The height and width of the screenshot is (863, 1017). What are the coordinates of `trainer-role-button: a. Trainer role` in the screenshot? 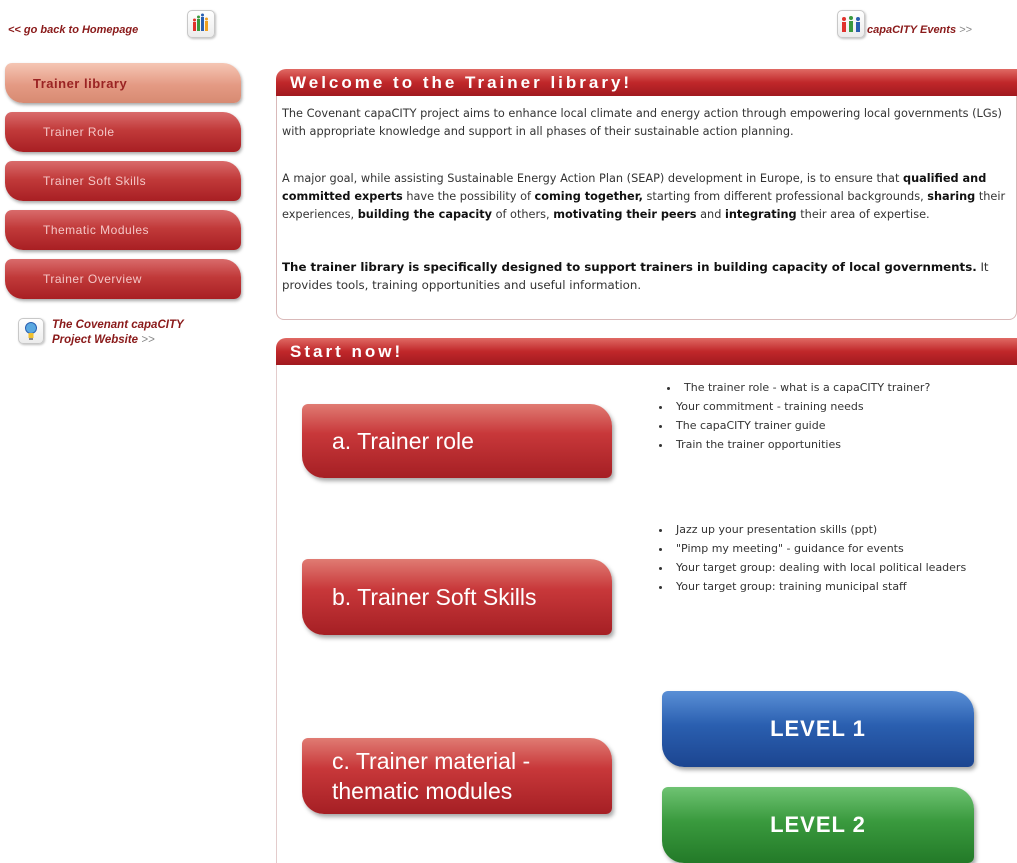 It's located at (457, 441).